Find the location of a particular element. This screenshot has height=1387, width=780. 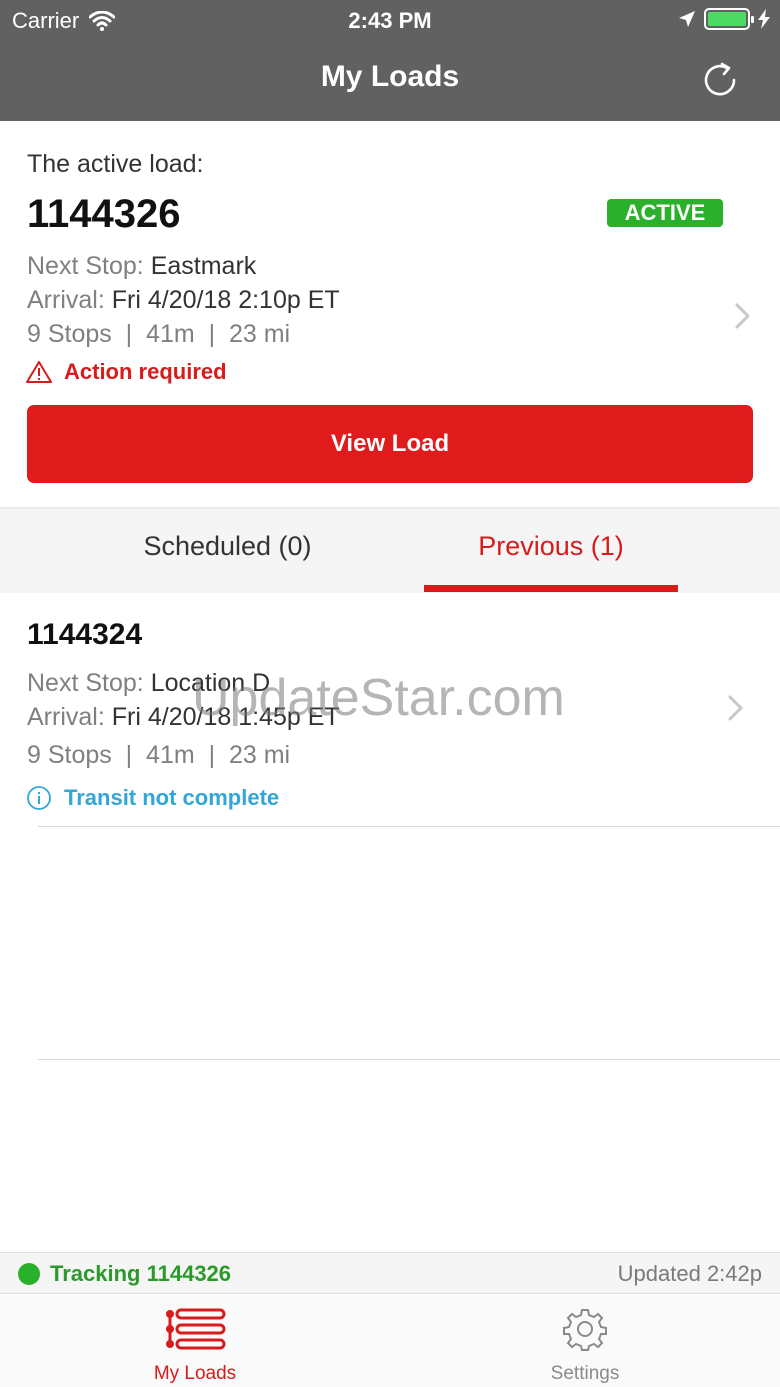

info-icon is located at coordinates (39, 798).